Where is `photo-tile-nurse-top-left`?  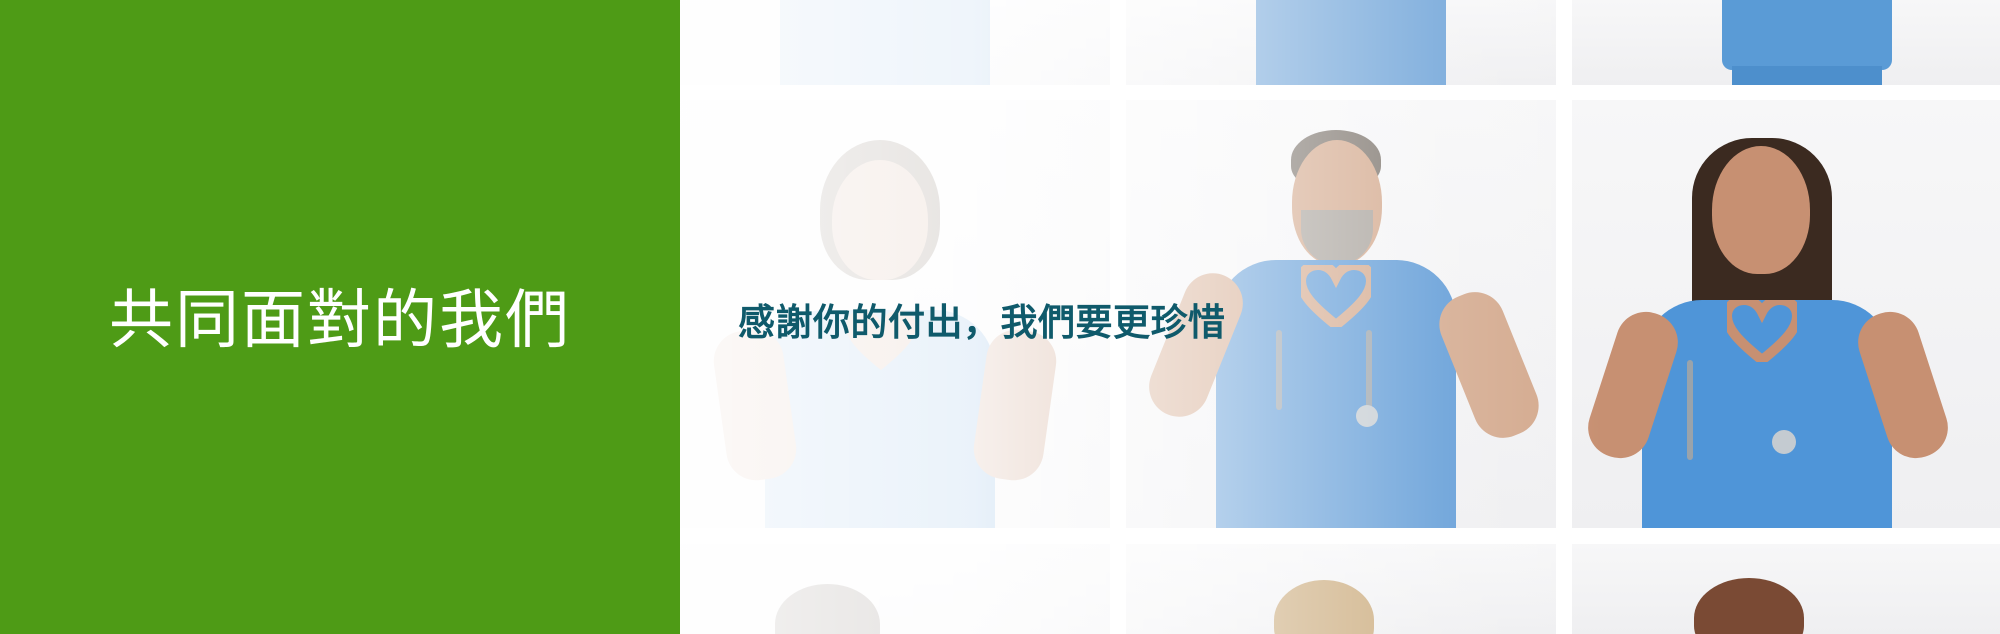 photo-tile-nurse-top-left is located at coordinates (895, 42).